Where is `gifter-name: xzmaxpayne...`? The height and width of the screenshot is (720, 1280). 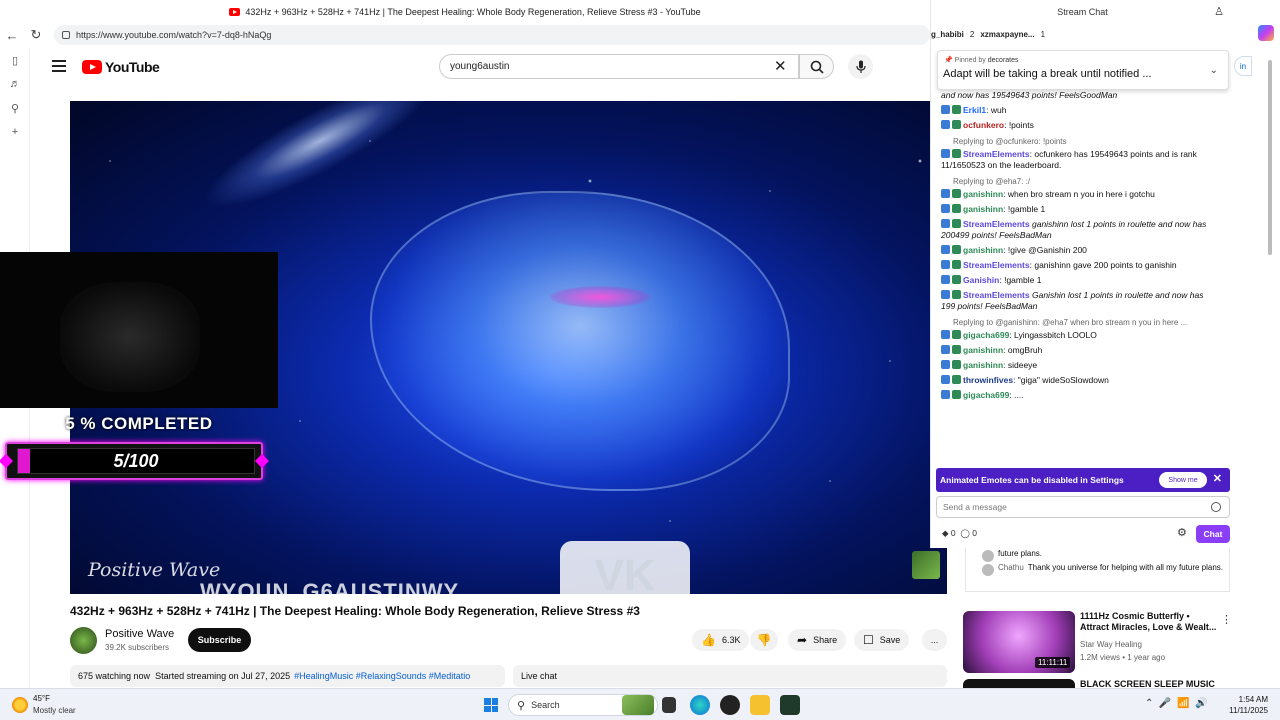 gifter-name: xzmaxpayne... is located at coordinates (1007, 34).